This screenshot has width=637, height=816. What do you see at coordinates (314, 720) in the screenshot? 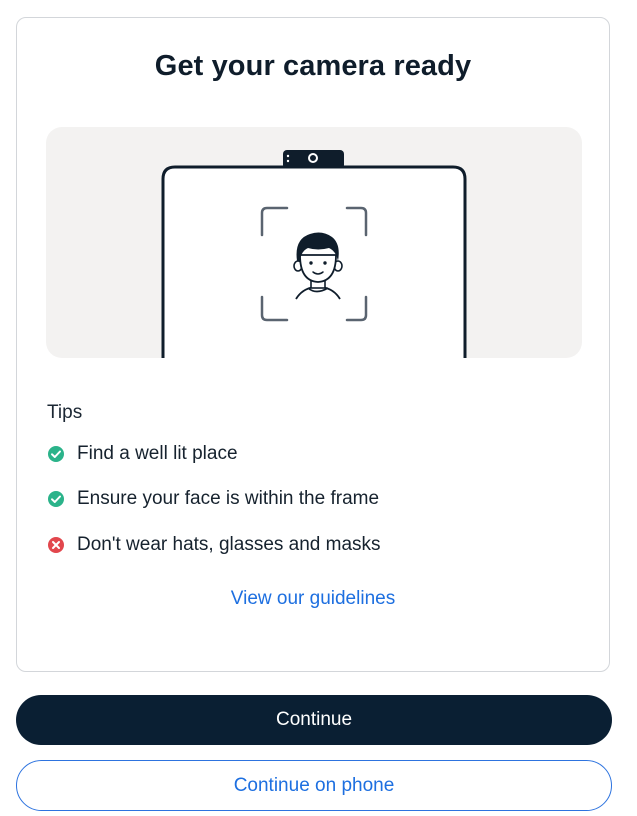
I see `continue-button: Continue` at bounding box center [314, 720].